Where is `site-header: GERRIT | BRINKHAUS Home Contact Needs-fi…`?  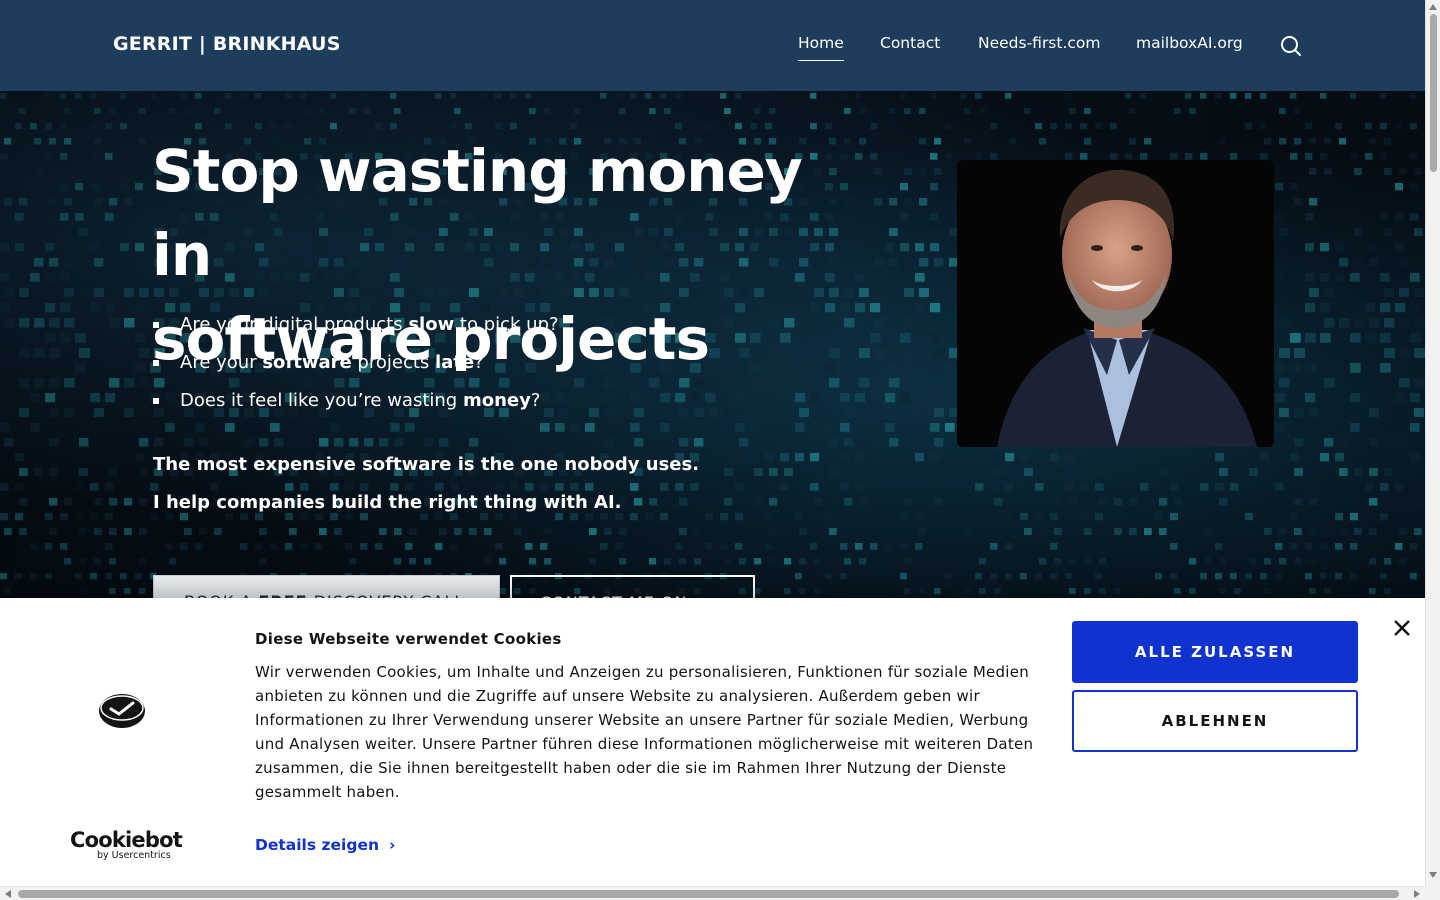 site-header: GERRIT | BRINKHAUS Home Contact Needs-fi… is located at coordinates (712, 45).